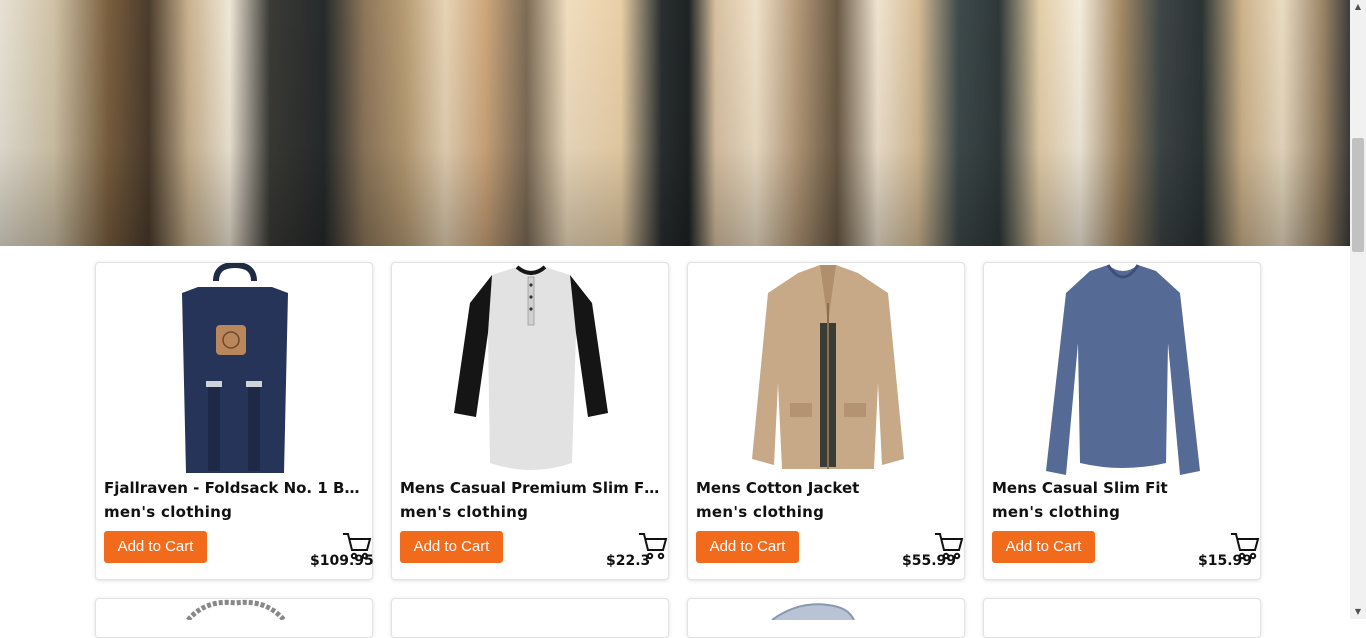 The width and height of the screenshot is (1366, 638). What do you see at coordinates (1358, 309) in the screenshot?
I see `page-scrollbar: ▲ ▼` at bounding box center [1358, 309].